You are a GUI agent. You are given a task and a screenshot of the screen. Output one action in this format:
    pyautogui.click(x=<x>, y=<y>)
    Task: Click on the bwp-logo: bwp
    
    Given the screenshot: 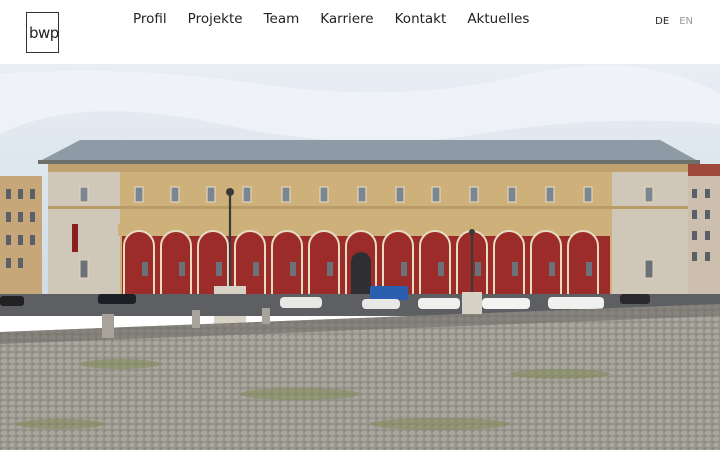 What is the action you would take?
    pyautogui.click(x=42, y=32)
    